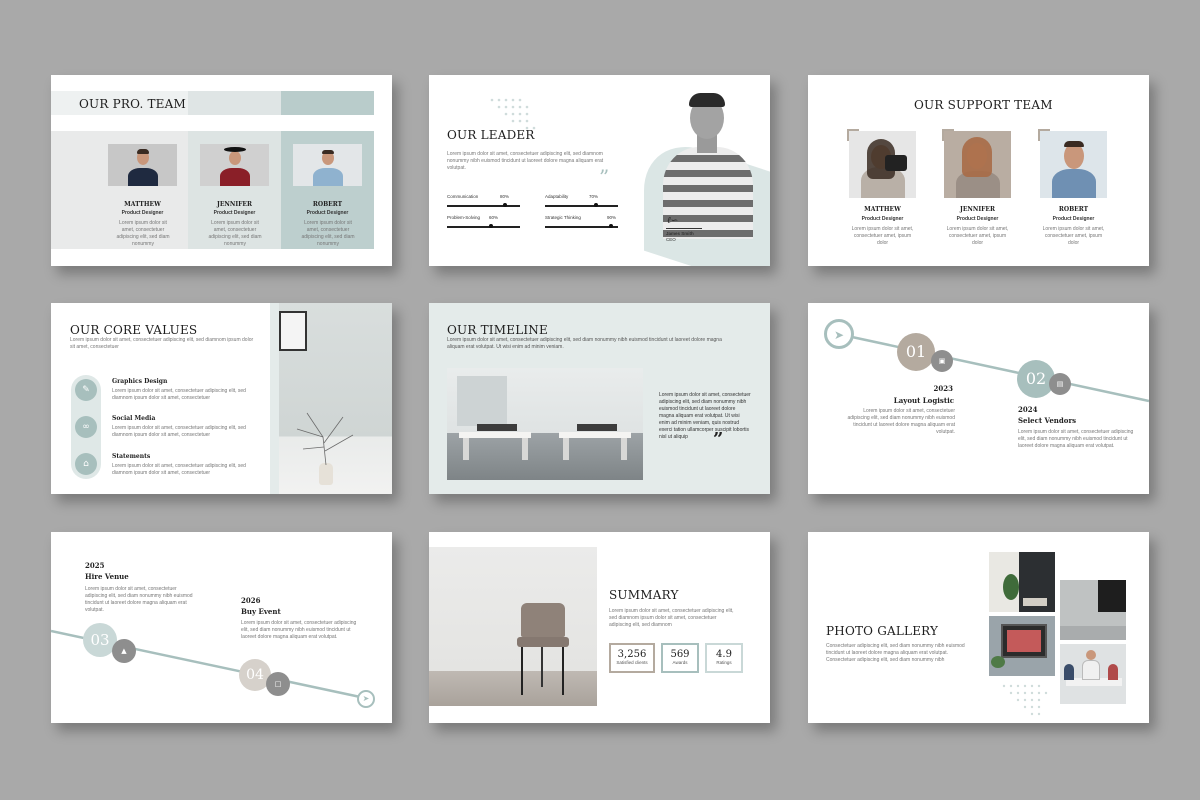  I want to click on step-label: Buy Event, so click(261, 611).